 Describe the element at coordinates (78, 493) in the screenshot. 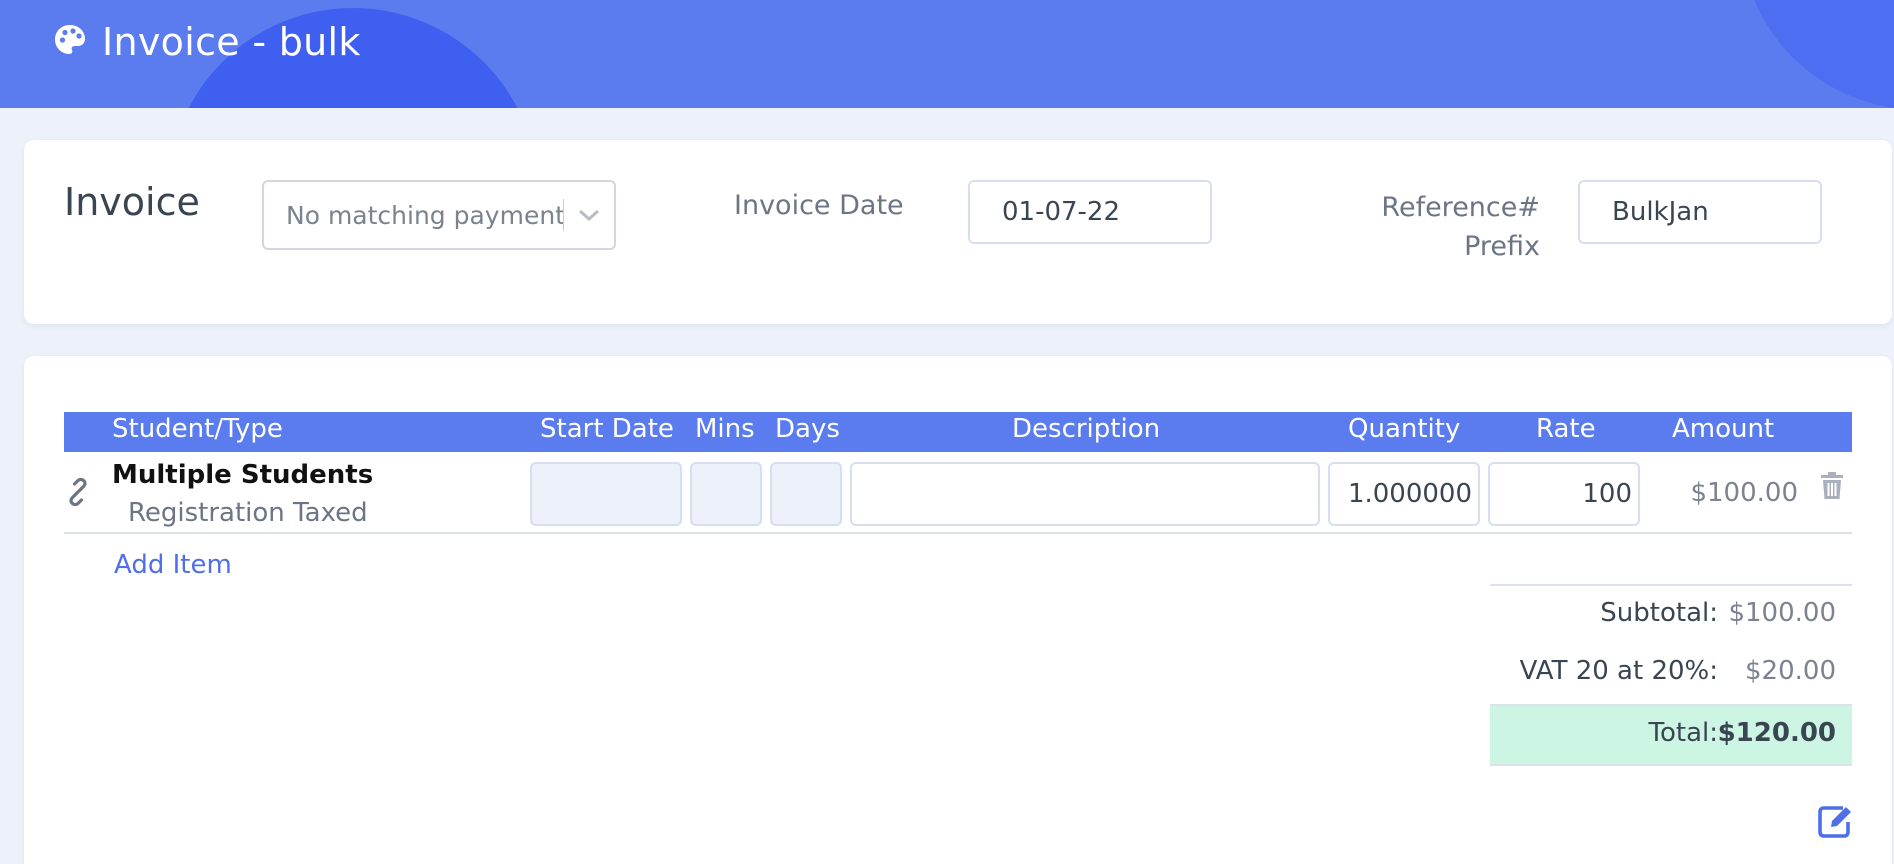

I see `link-icon` at that location.